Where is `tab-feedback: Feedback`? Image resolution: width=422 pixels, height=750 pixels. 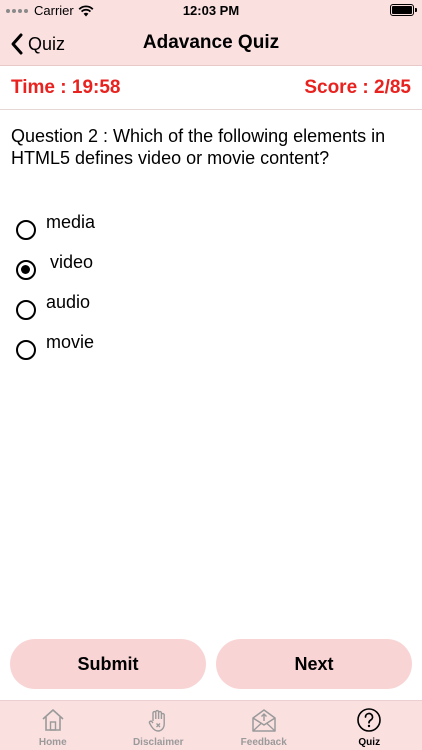 tab-feedback: Feedback is located at coordinates (264, 725).